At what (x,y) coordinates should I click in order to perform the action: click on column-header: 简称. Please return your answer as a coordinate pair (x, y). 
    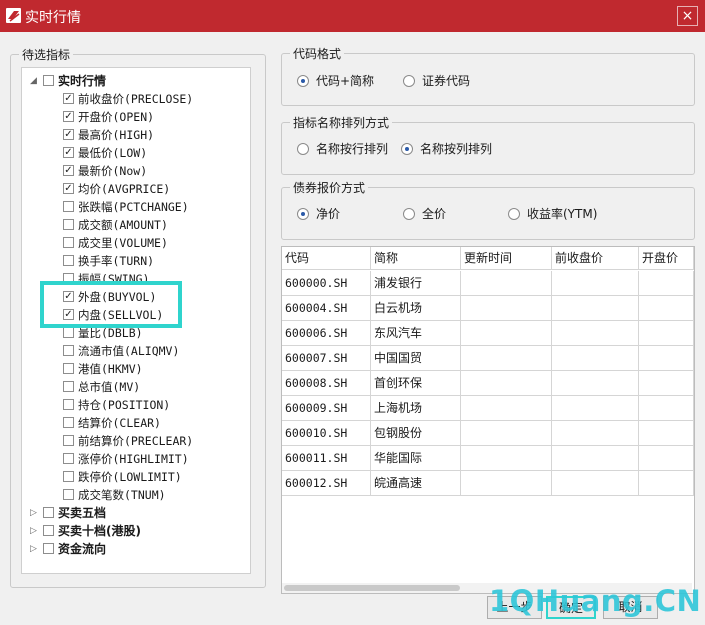
    Looking at the image, I should click on (416, 258).